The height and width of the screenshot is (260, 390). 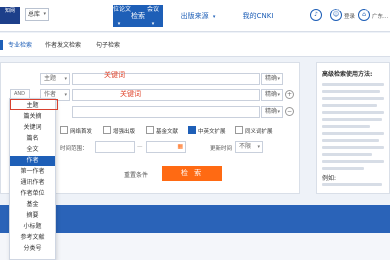 What do you see at coordinates (190, 9) in the screenshot?
I see `category-label: 报纸` at bounding box center [190, 9].